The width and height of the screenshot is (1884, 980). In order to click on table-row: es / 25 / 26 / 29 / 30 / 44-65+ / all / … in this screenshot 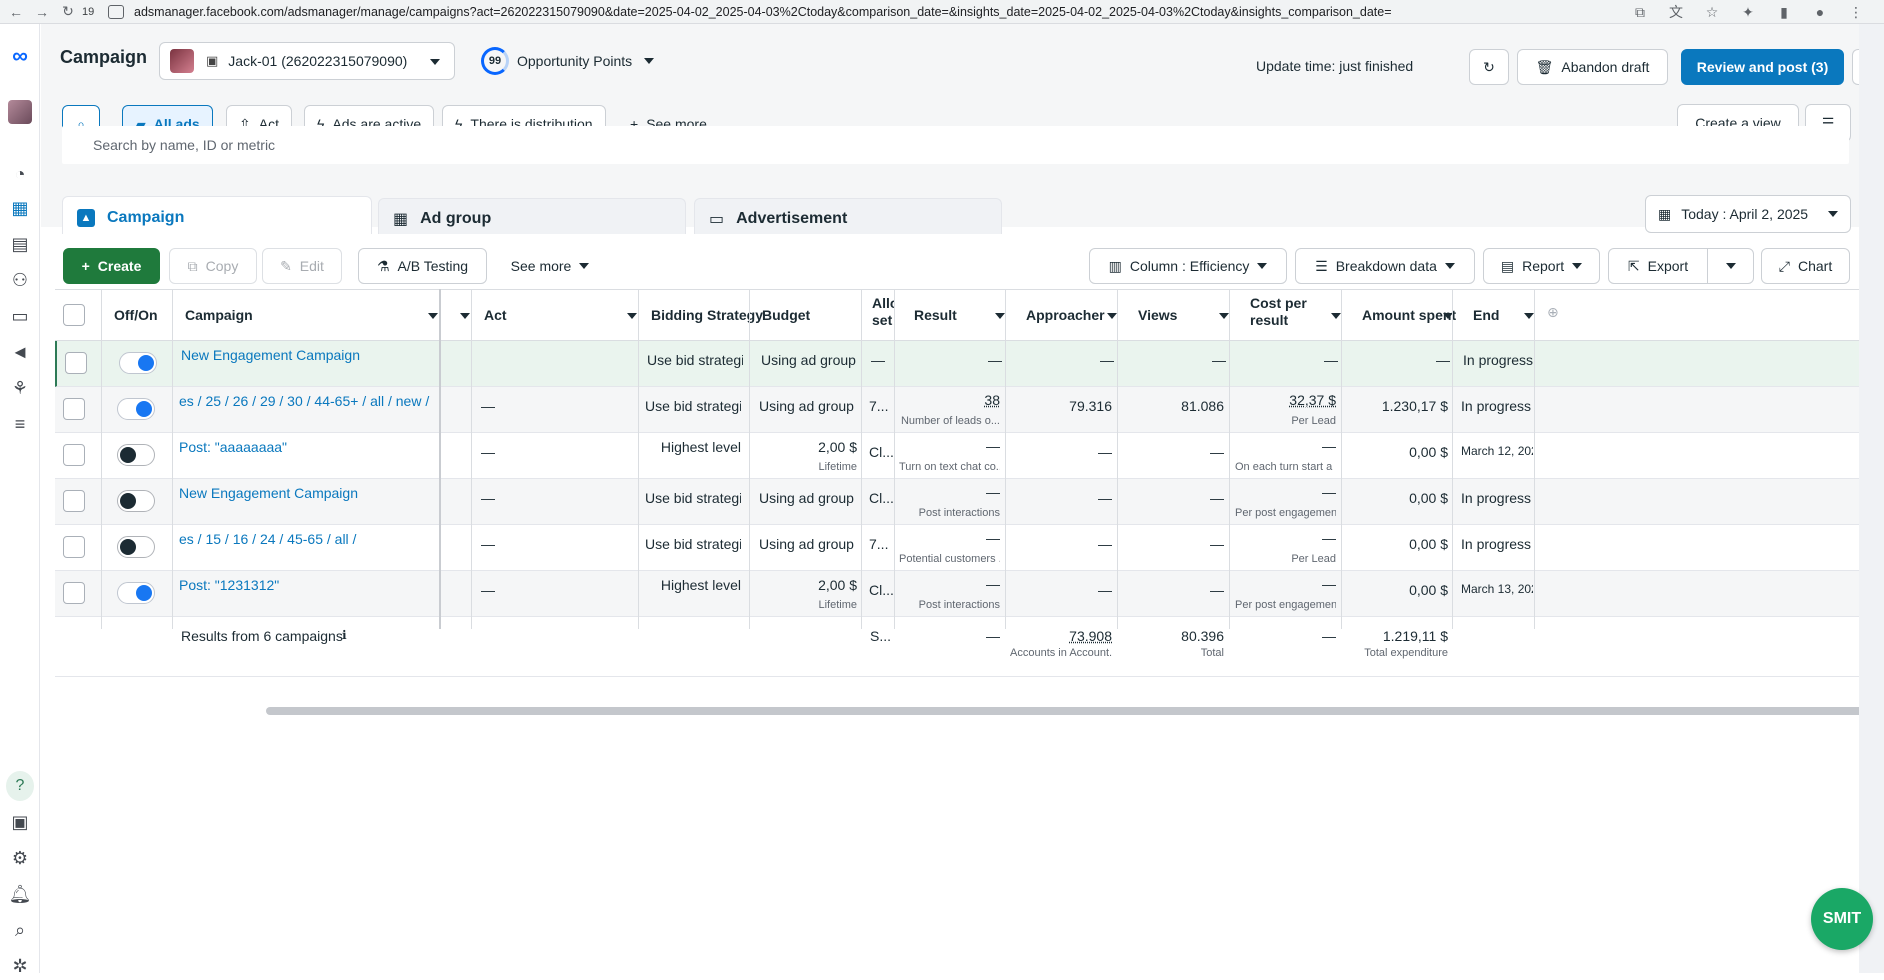, I will do `click(957, 410)`.